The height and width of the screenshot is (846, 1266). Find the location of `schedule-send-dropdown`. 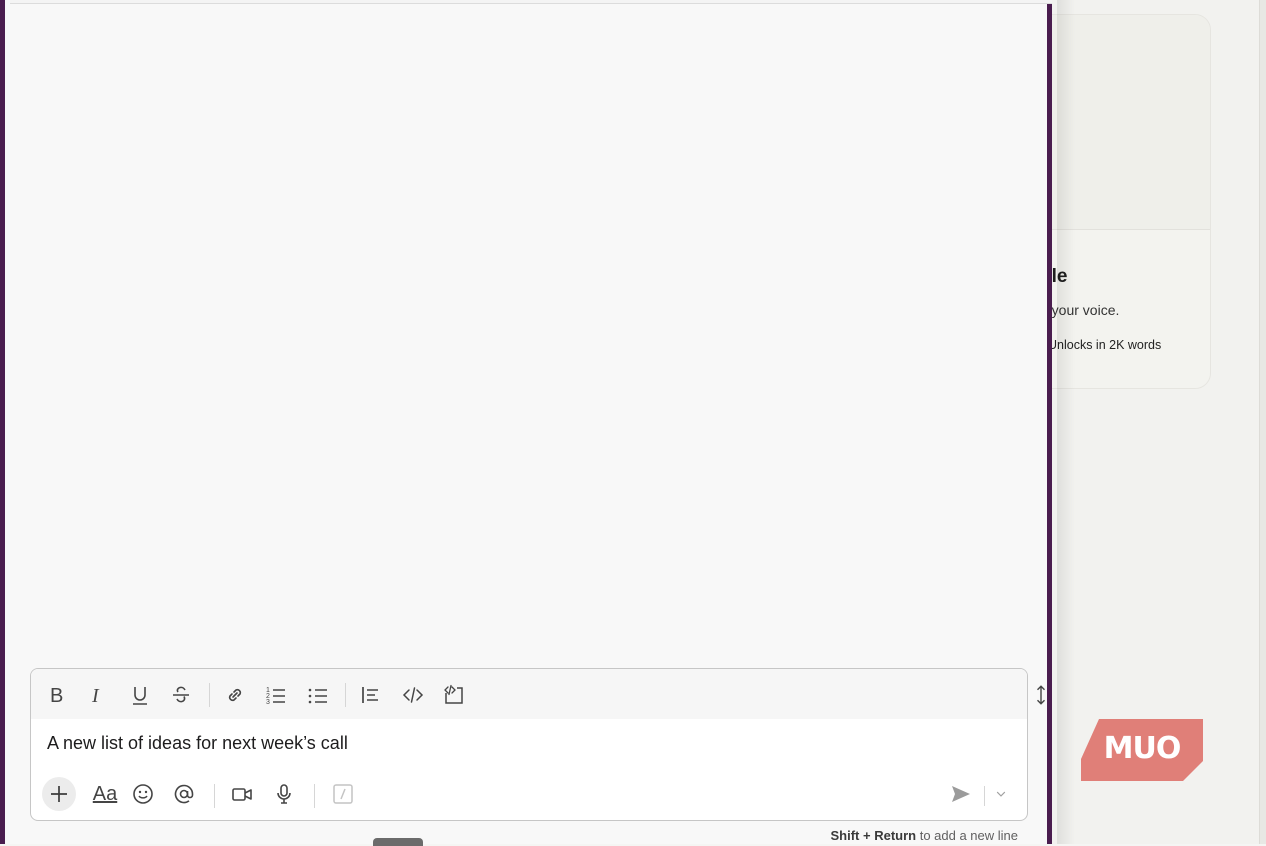

schedule-send-dropdown is located at coordinates (1001, 794).